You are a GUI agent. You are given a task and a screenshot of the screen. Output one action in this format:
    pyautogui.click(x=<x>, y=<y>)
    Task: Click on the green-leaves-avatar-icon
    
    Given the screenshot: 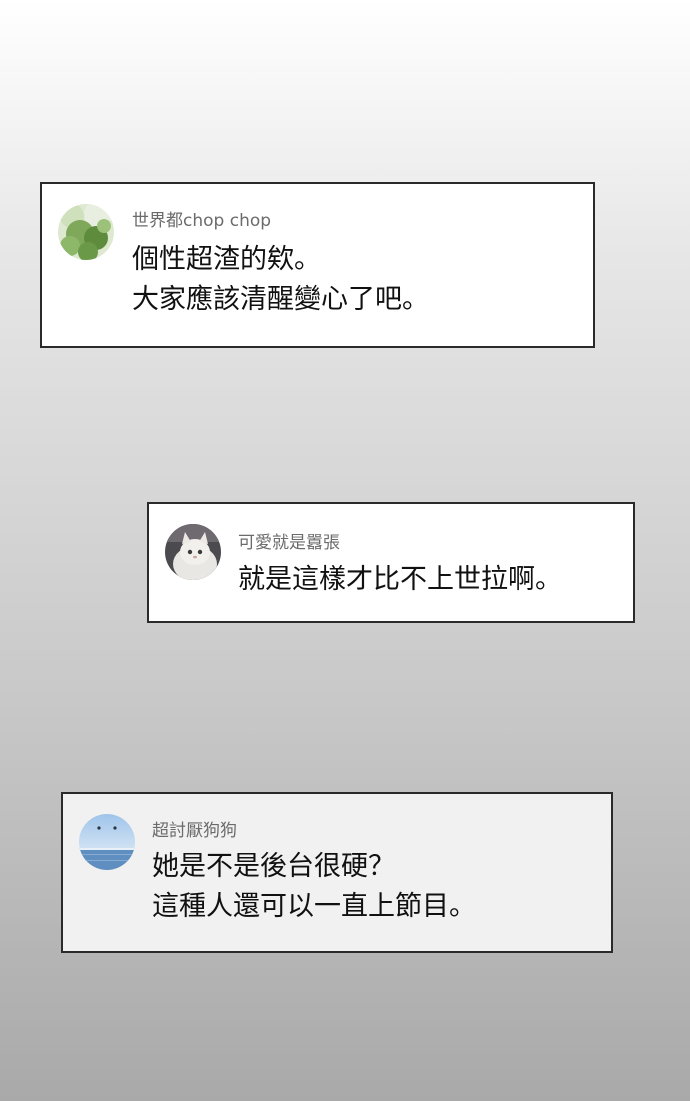 What is the action you would take?
    pyautogui.click(x=86, y=232)
    